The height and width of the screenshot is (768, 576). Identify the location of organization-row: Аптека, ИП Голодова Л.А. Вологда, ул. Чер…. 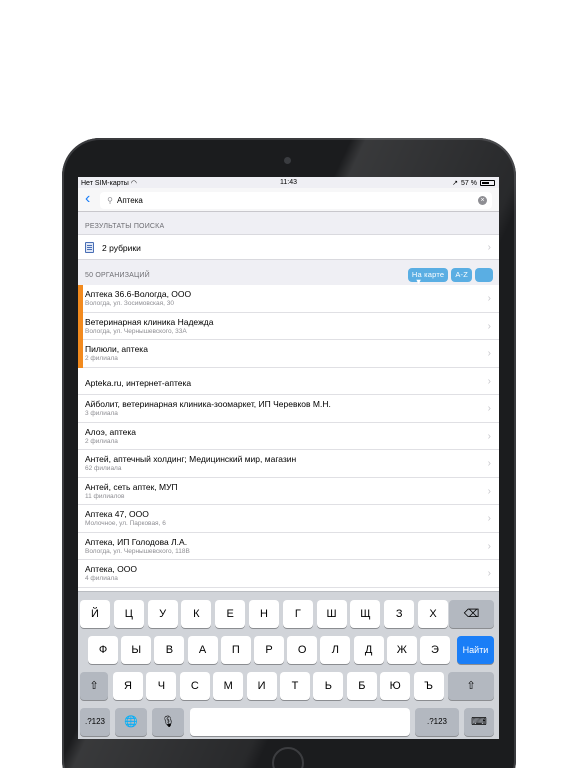
(288, 546).